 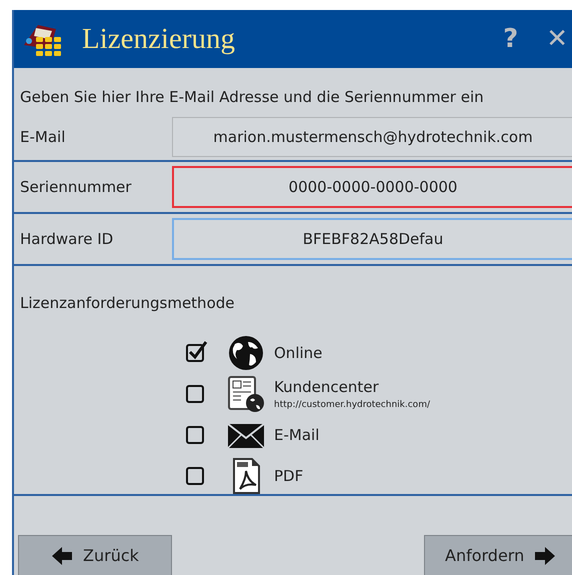 What do you see at coordinates (42, 137) in the screenshot?
I see `field-label: E-Mail` at bounding box center [42, 137].